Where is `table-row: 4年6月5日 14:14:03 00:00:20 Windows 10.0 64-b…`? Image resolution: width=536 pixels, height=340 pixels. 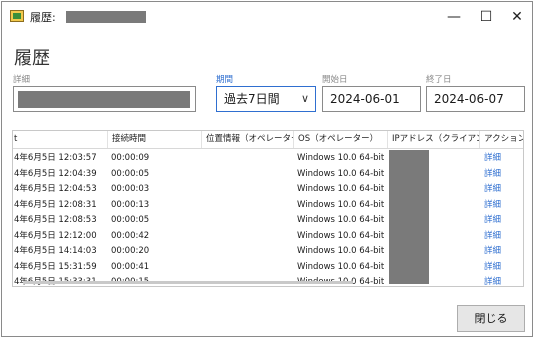 table-row: 4年6月5日 14:14:03 00:00:20 Windows 10.0 64-b… is located at coordinates (268, 252).